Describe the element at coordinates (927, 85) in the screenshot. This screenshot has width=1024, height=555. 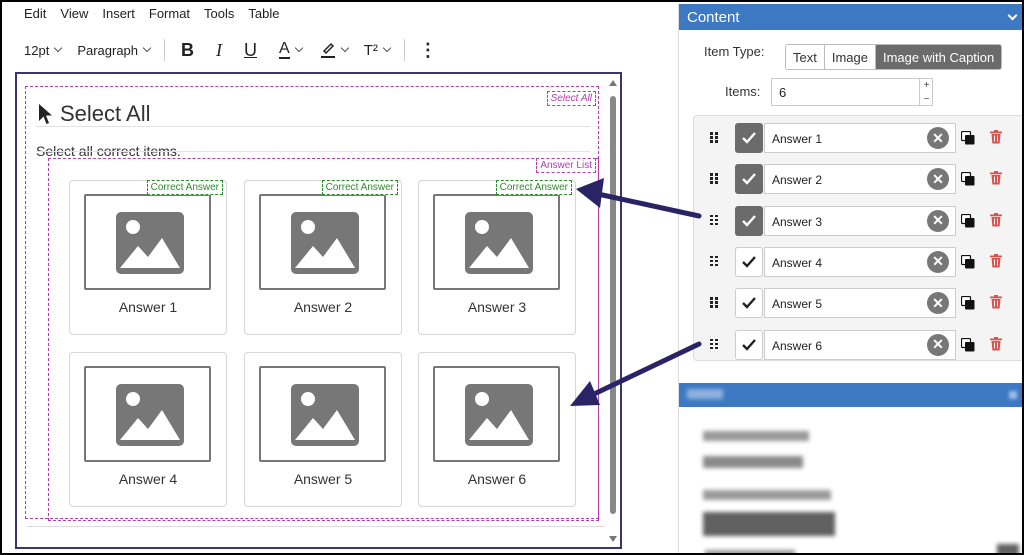
I see `stepper-up: +` at that location.